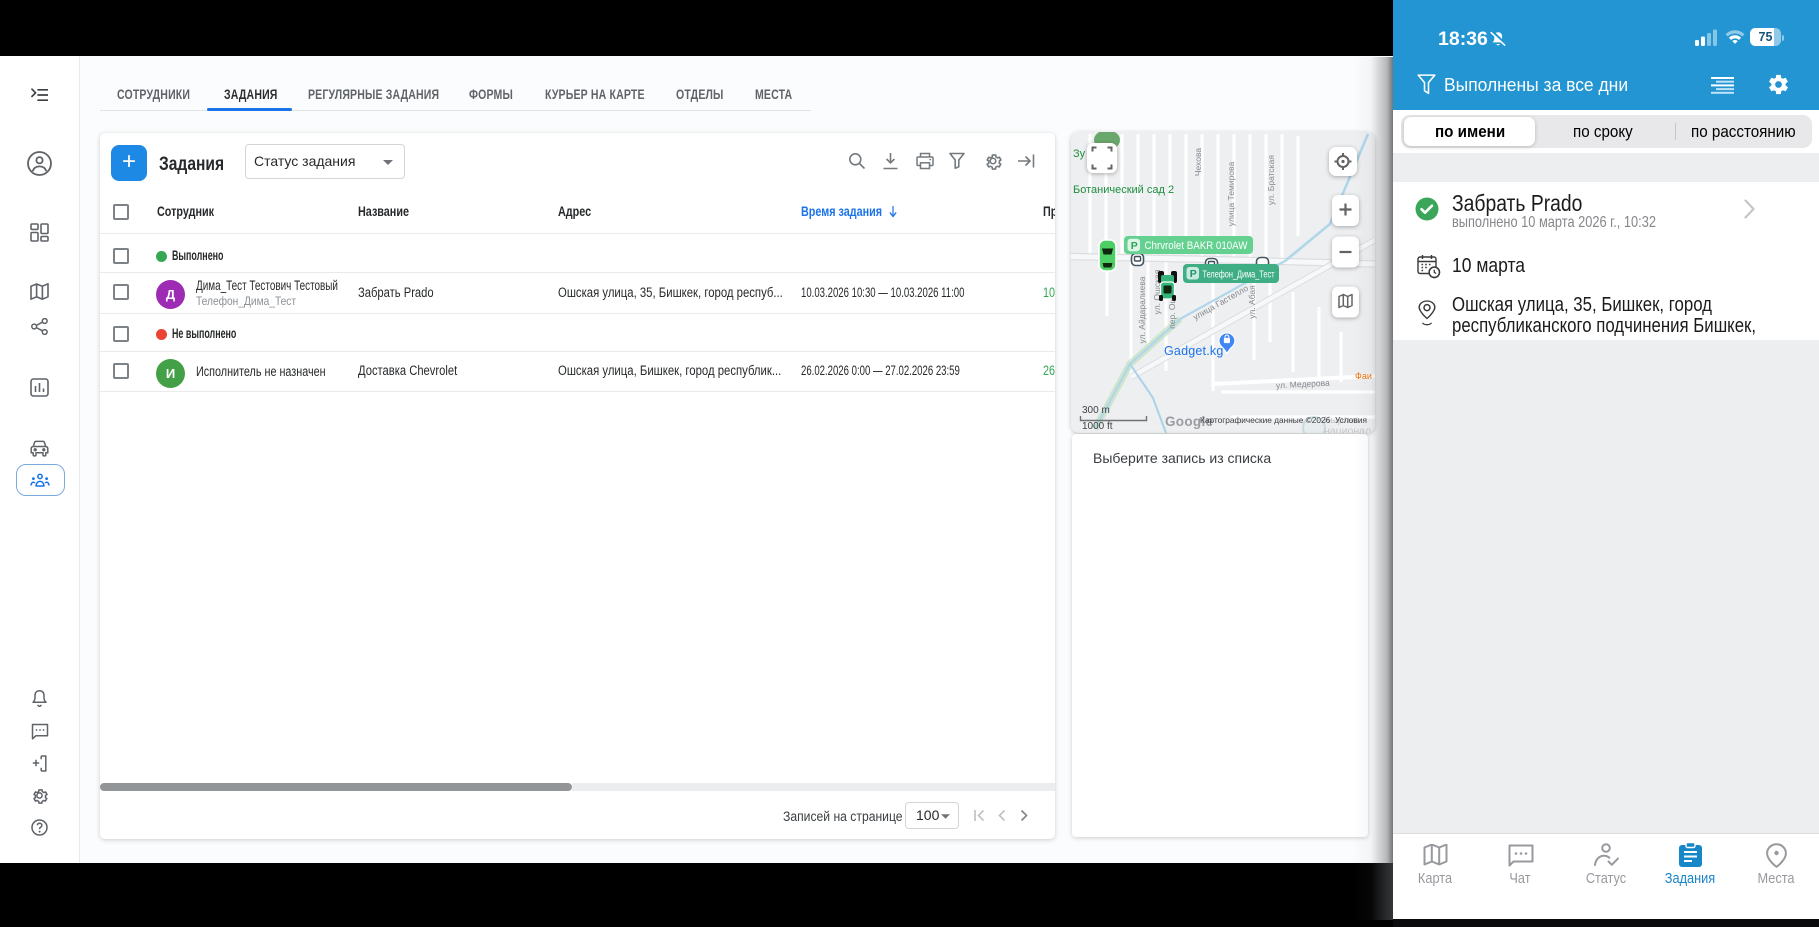  I want to click on svg-text: ул. Братская, so click(1271, 180).